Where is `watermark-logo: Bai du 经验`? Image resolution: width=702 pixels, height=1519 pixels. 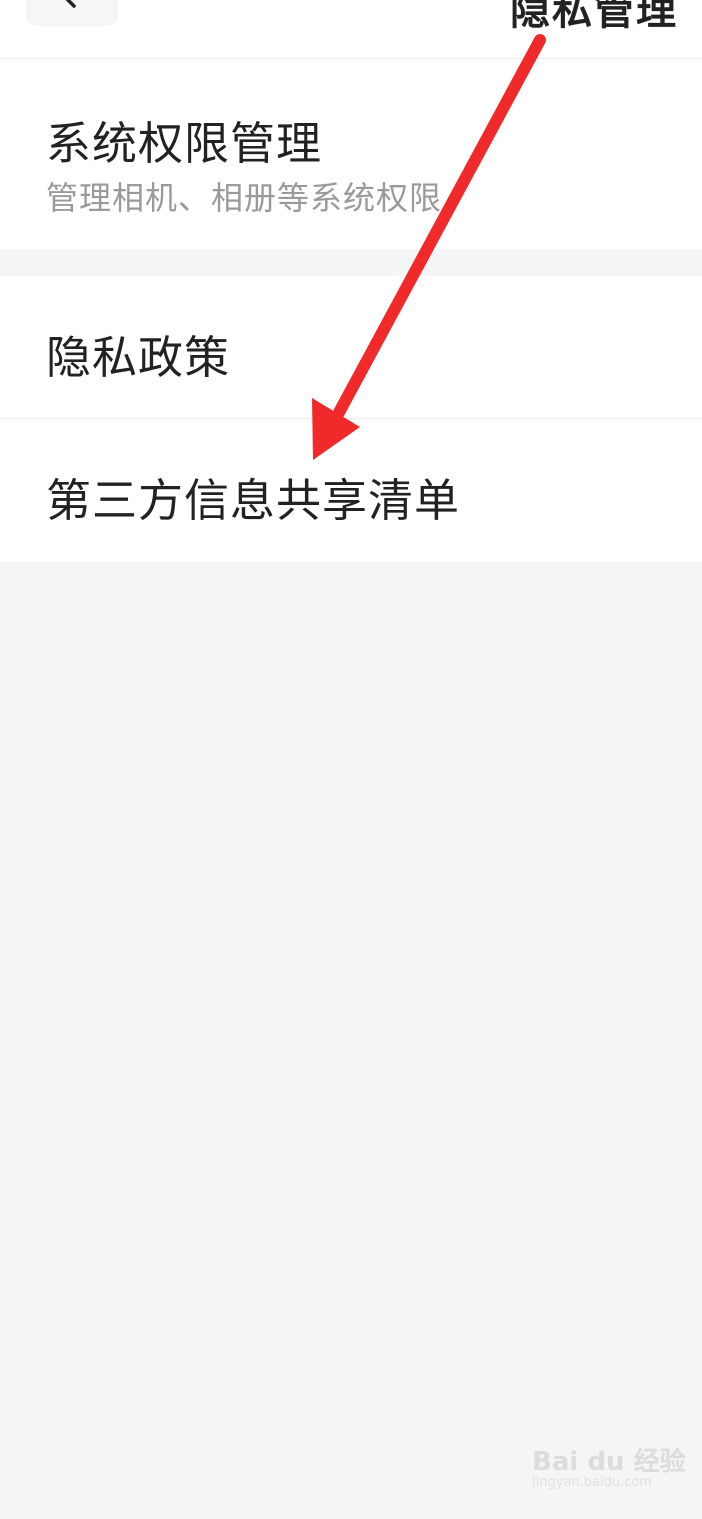 watermark-logo: Bai du 经验 is located at coordinates (609, 1462).